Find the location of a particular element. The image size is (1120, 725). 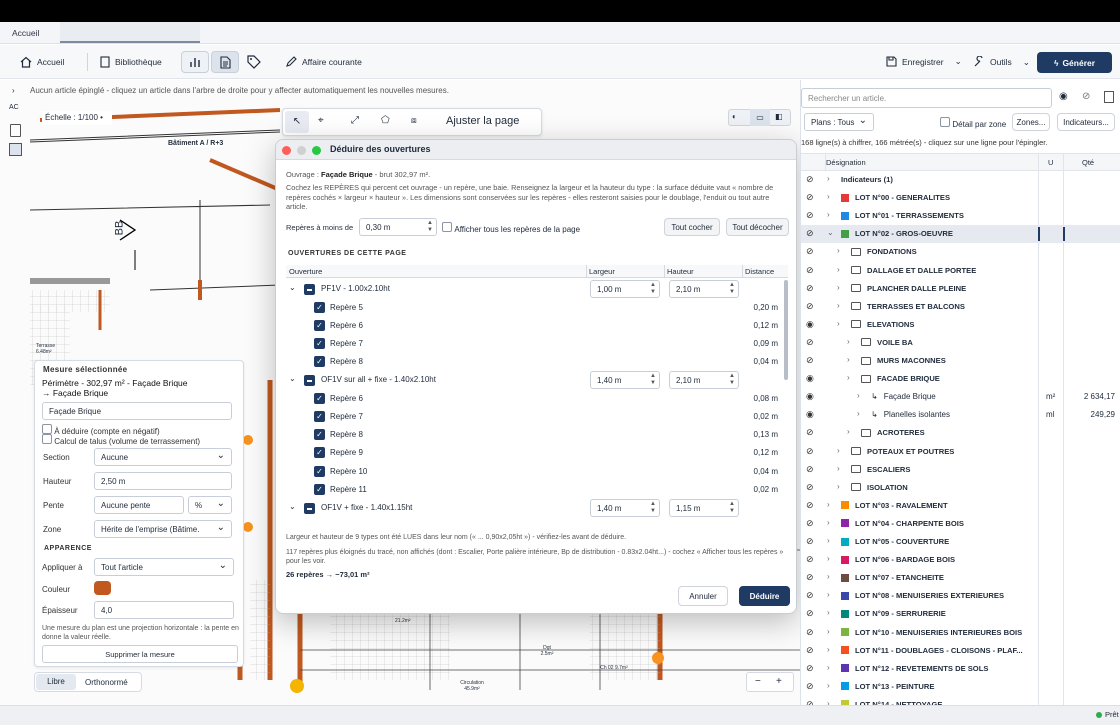

tree-row: ⊘ › LOT N°14 - NETTOYAGE is located at coordinates (960, 700).